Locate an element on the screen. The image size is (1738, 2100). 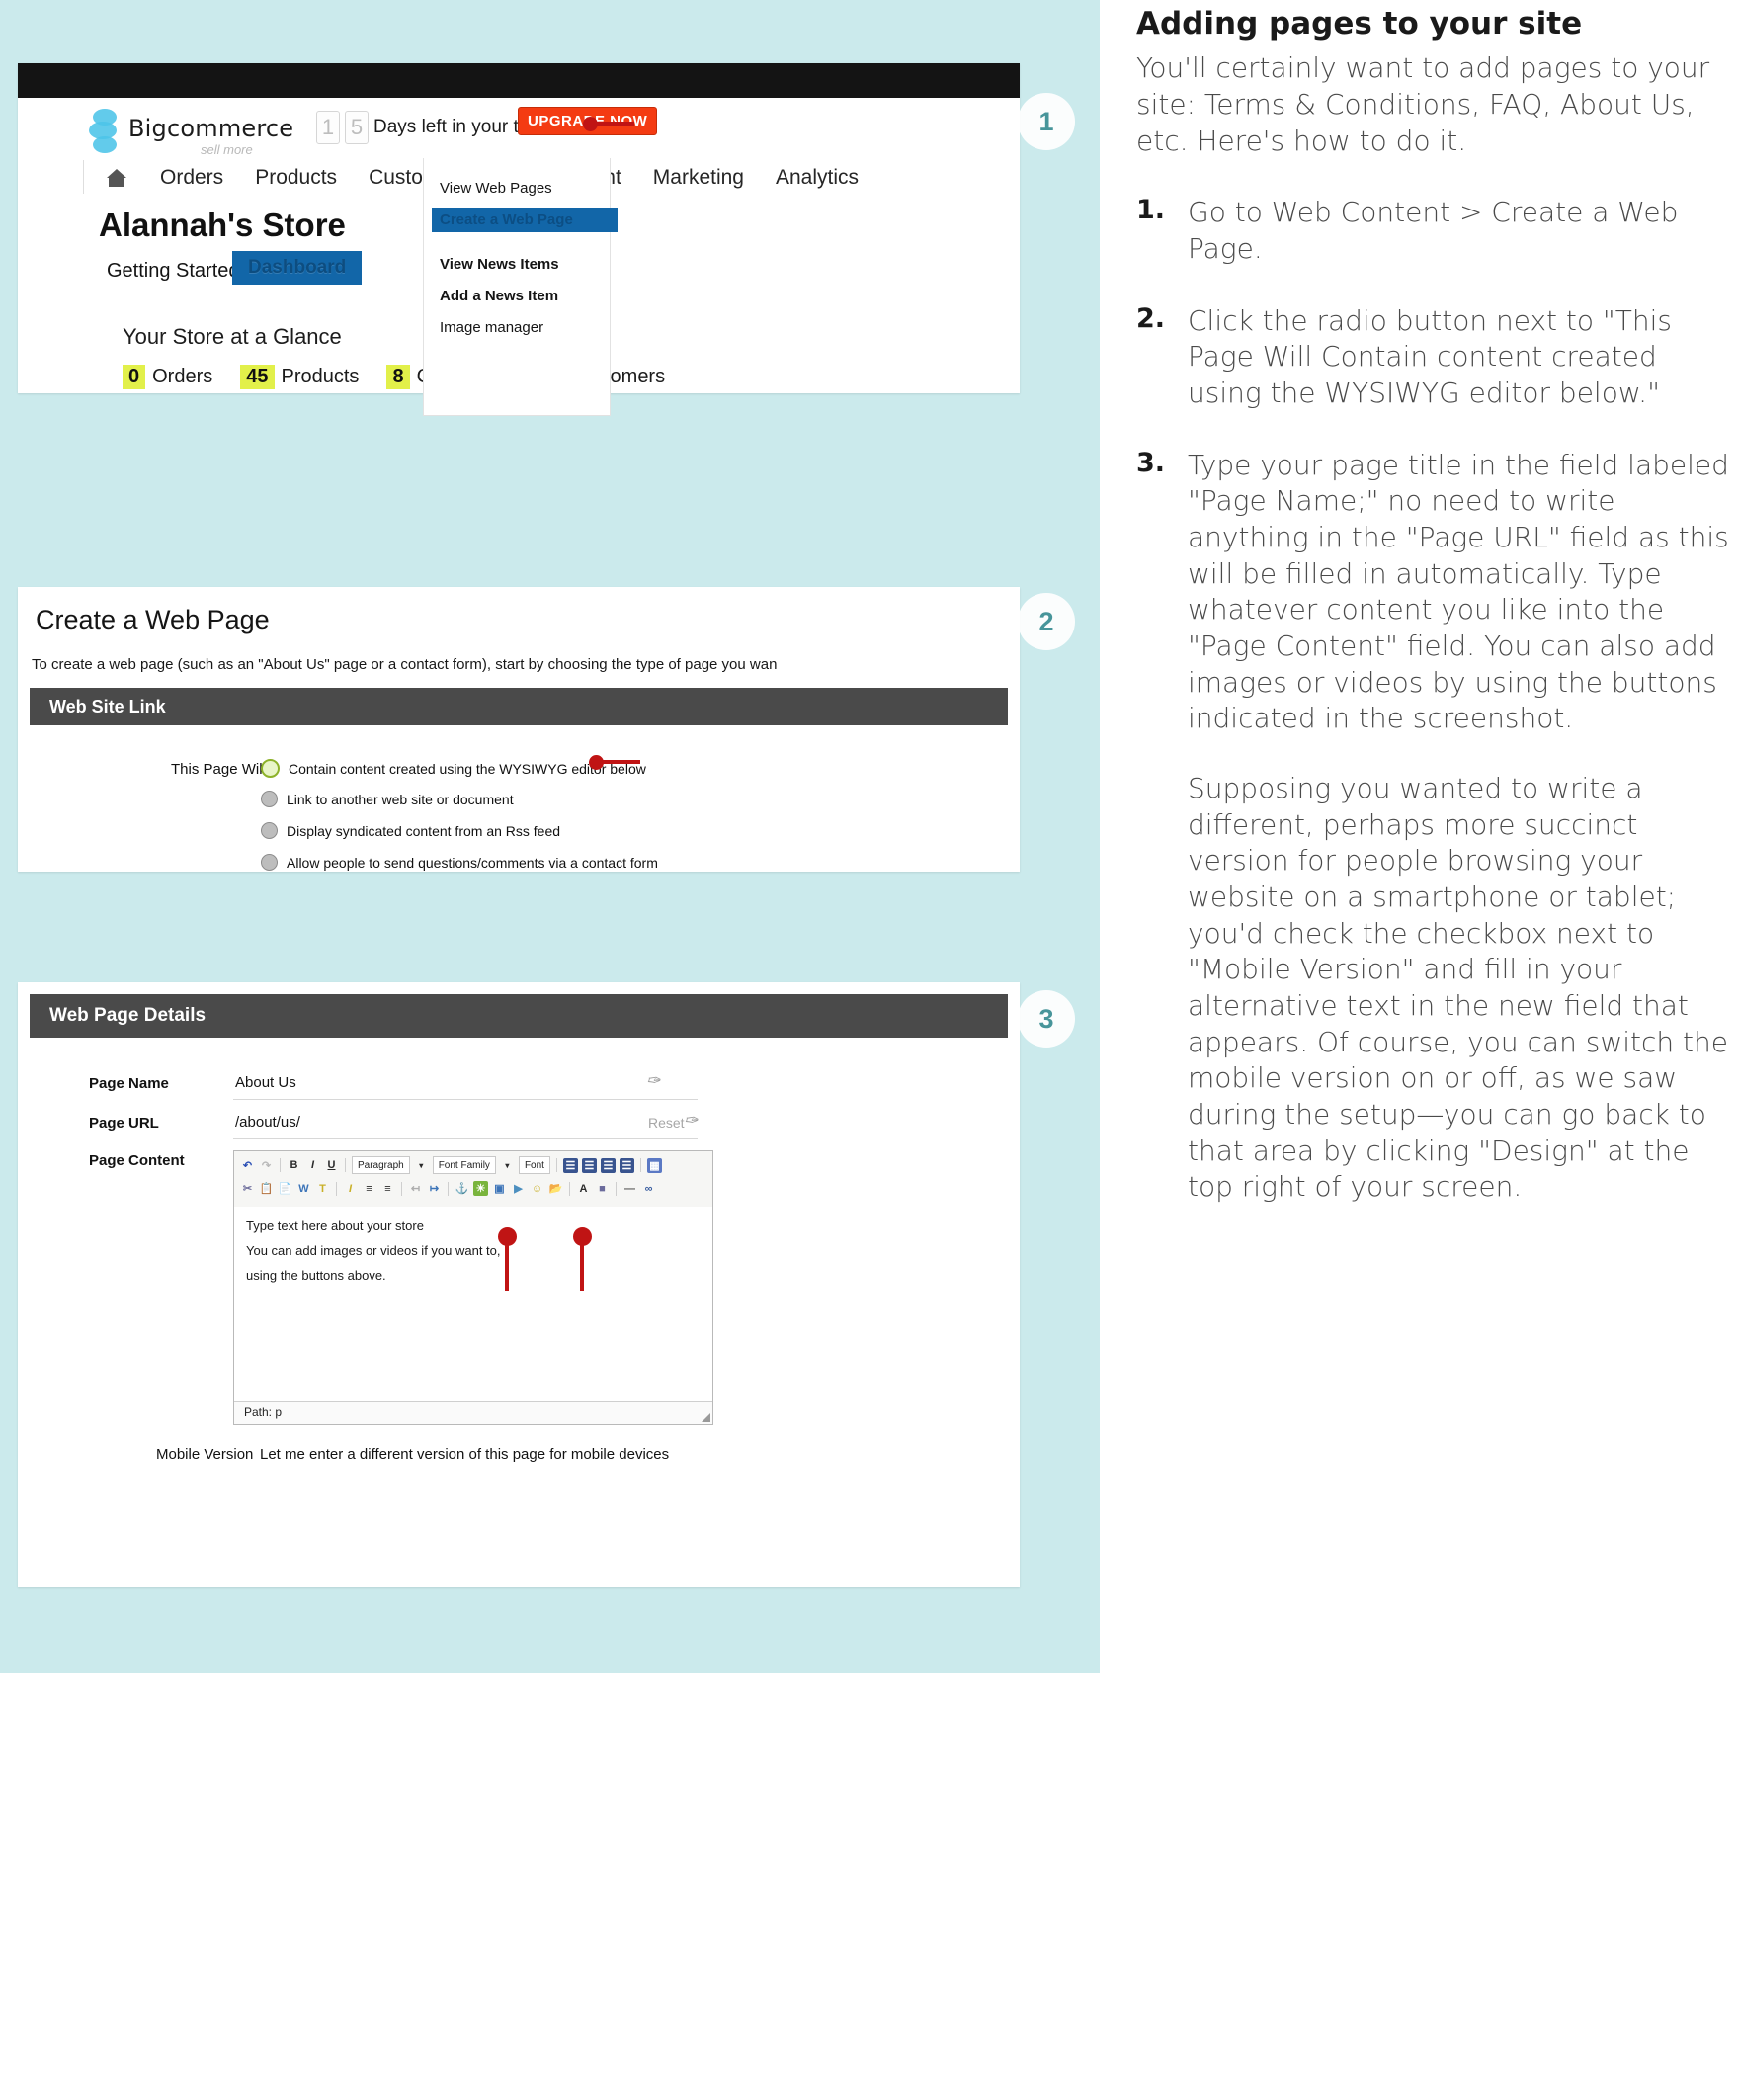
menu-item-view-news-items: View News Items is located at coordinates (499, 264).